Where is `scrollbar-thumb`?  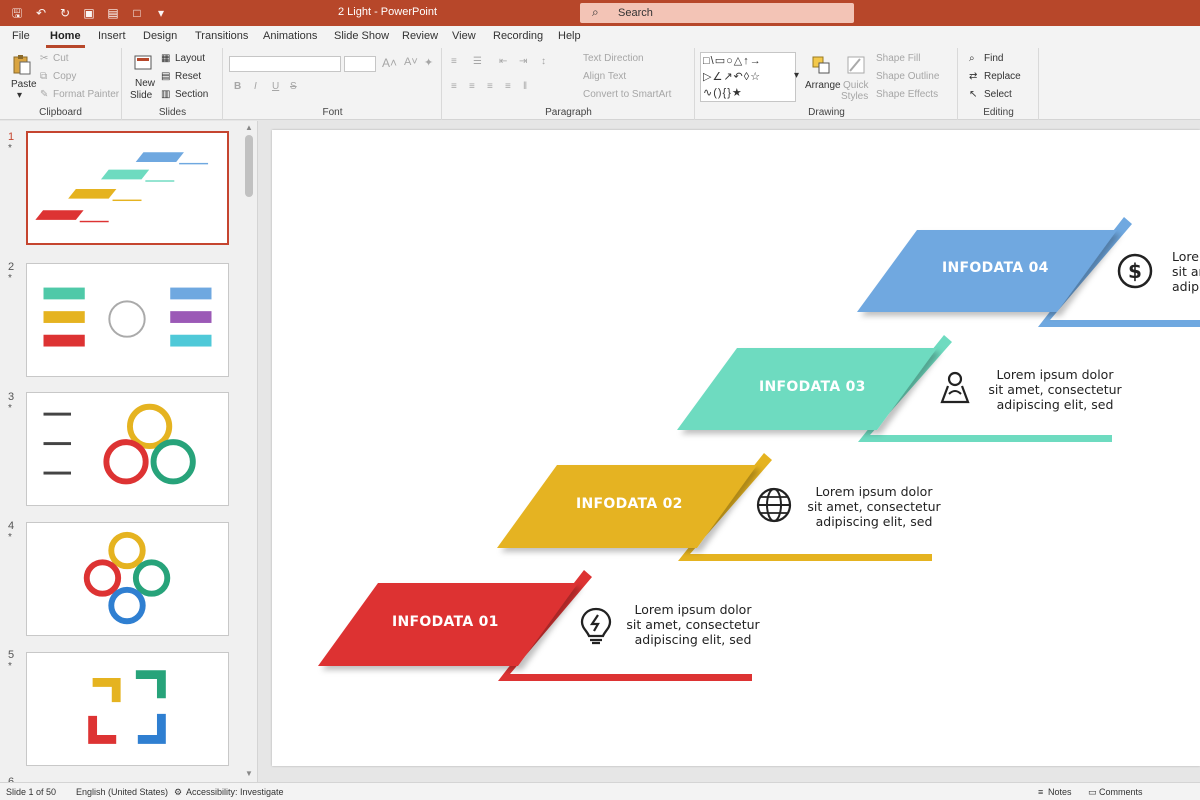
scrollbar-thumb is located at coordinates (249, 166).